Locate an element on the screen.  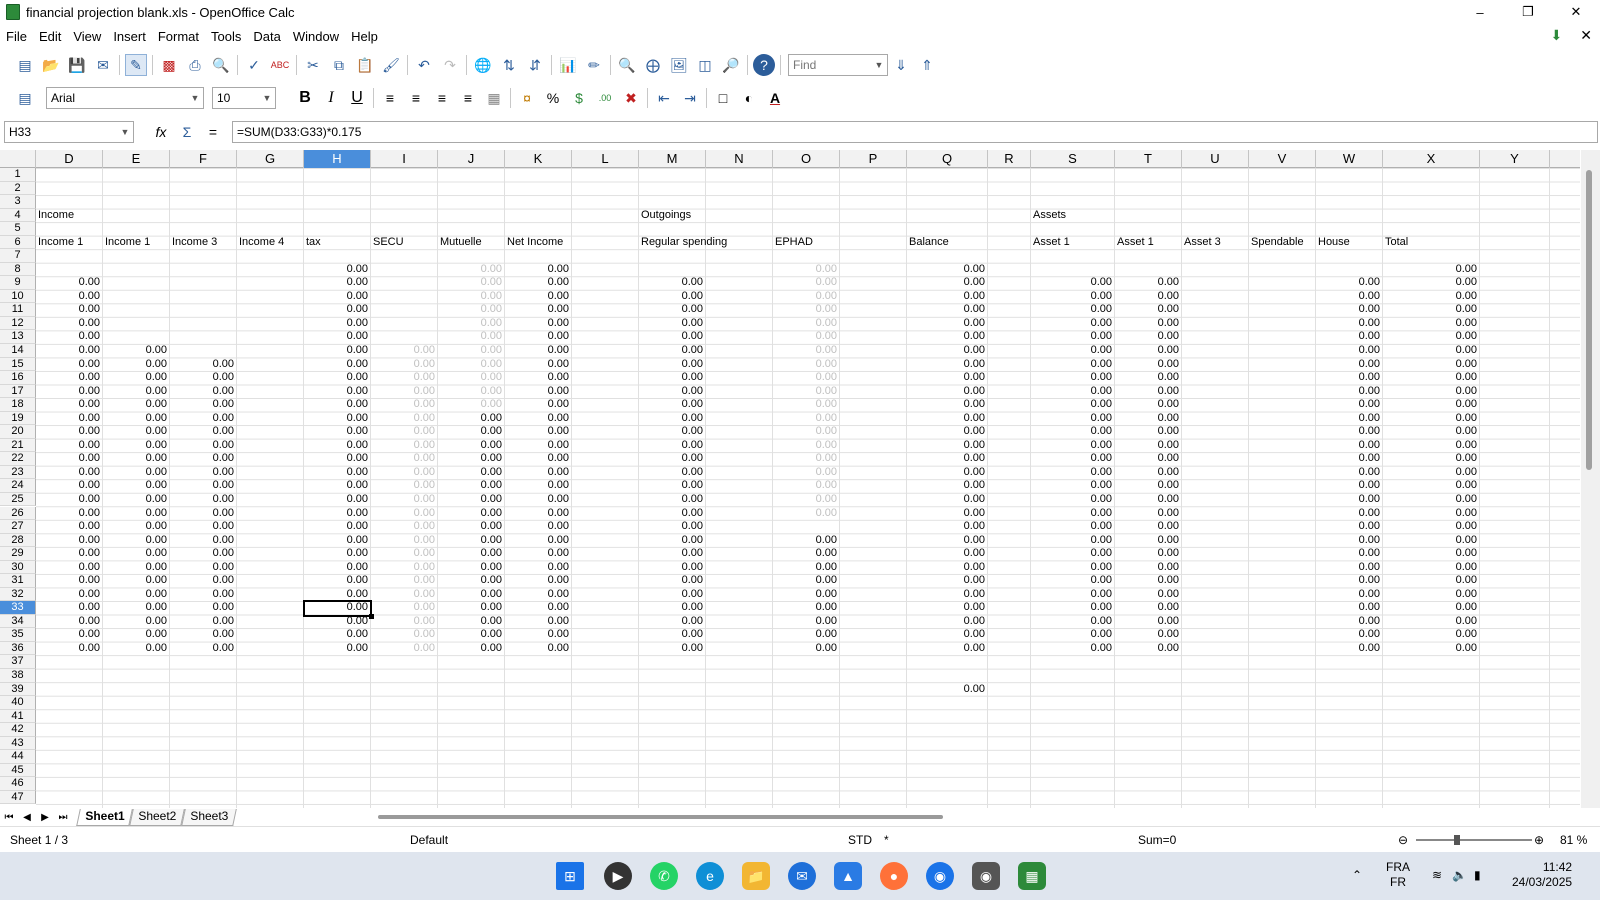
row-header-40: 40 is located at coordinates (18, 703).